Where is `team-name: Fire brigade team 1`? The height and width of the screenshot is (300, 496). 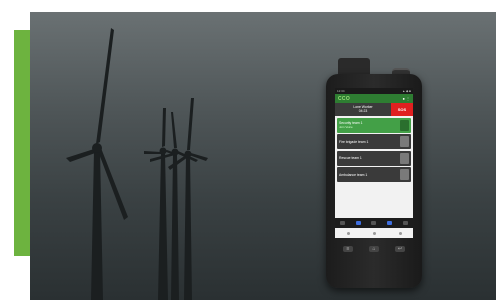
team-name: Fire brigade team 1 is located at coordinates (354, 141).